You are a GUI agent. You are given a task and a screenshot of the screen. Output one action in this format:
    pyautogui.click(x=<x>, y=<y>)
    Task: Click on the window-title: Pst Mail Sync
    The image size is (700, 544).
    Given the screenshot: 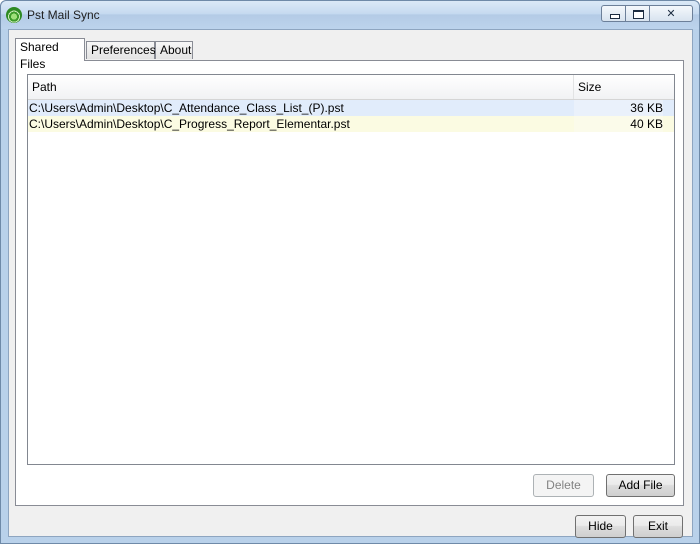 What is the action you would take?
    pyautogui.click(x=63, y=15)
    